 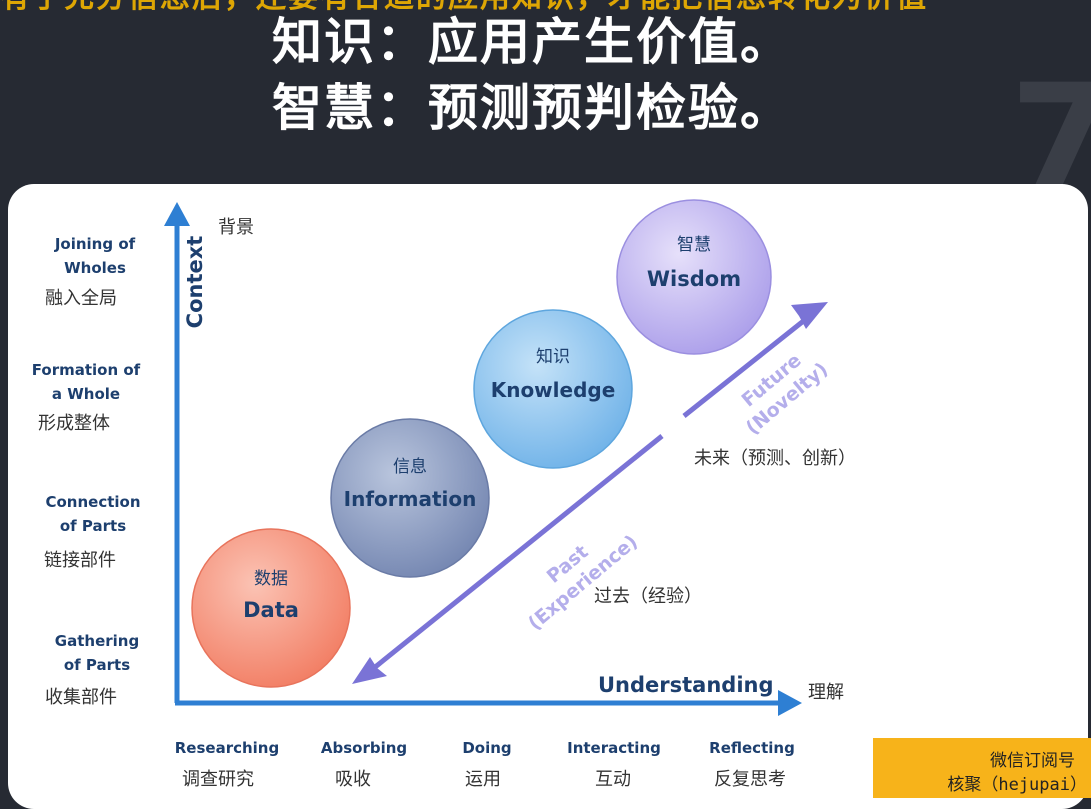 What do you see at coordinates (364, 764) in the screenshot?
I see `x-level-absorbing: Absorbing 吸收` at bounding box center [364, 764].